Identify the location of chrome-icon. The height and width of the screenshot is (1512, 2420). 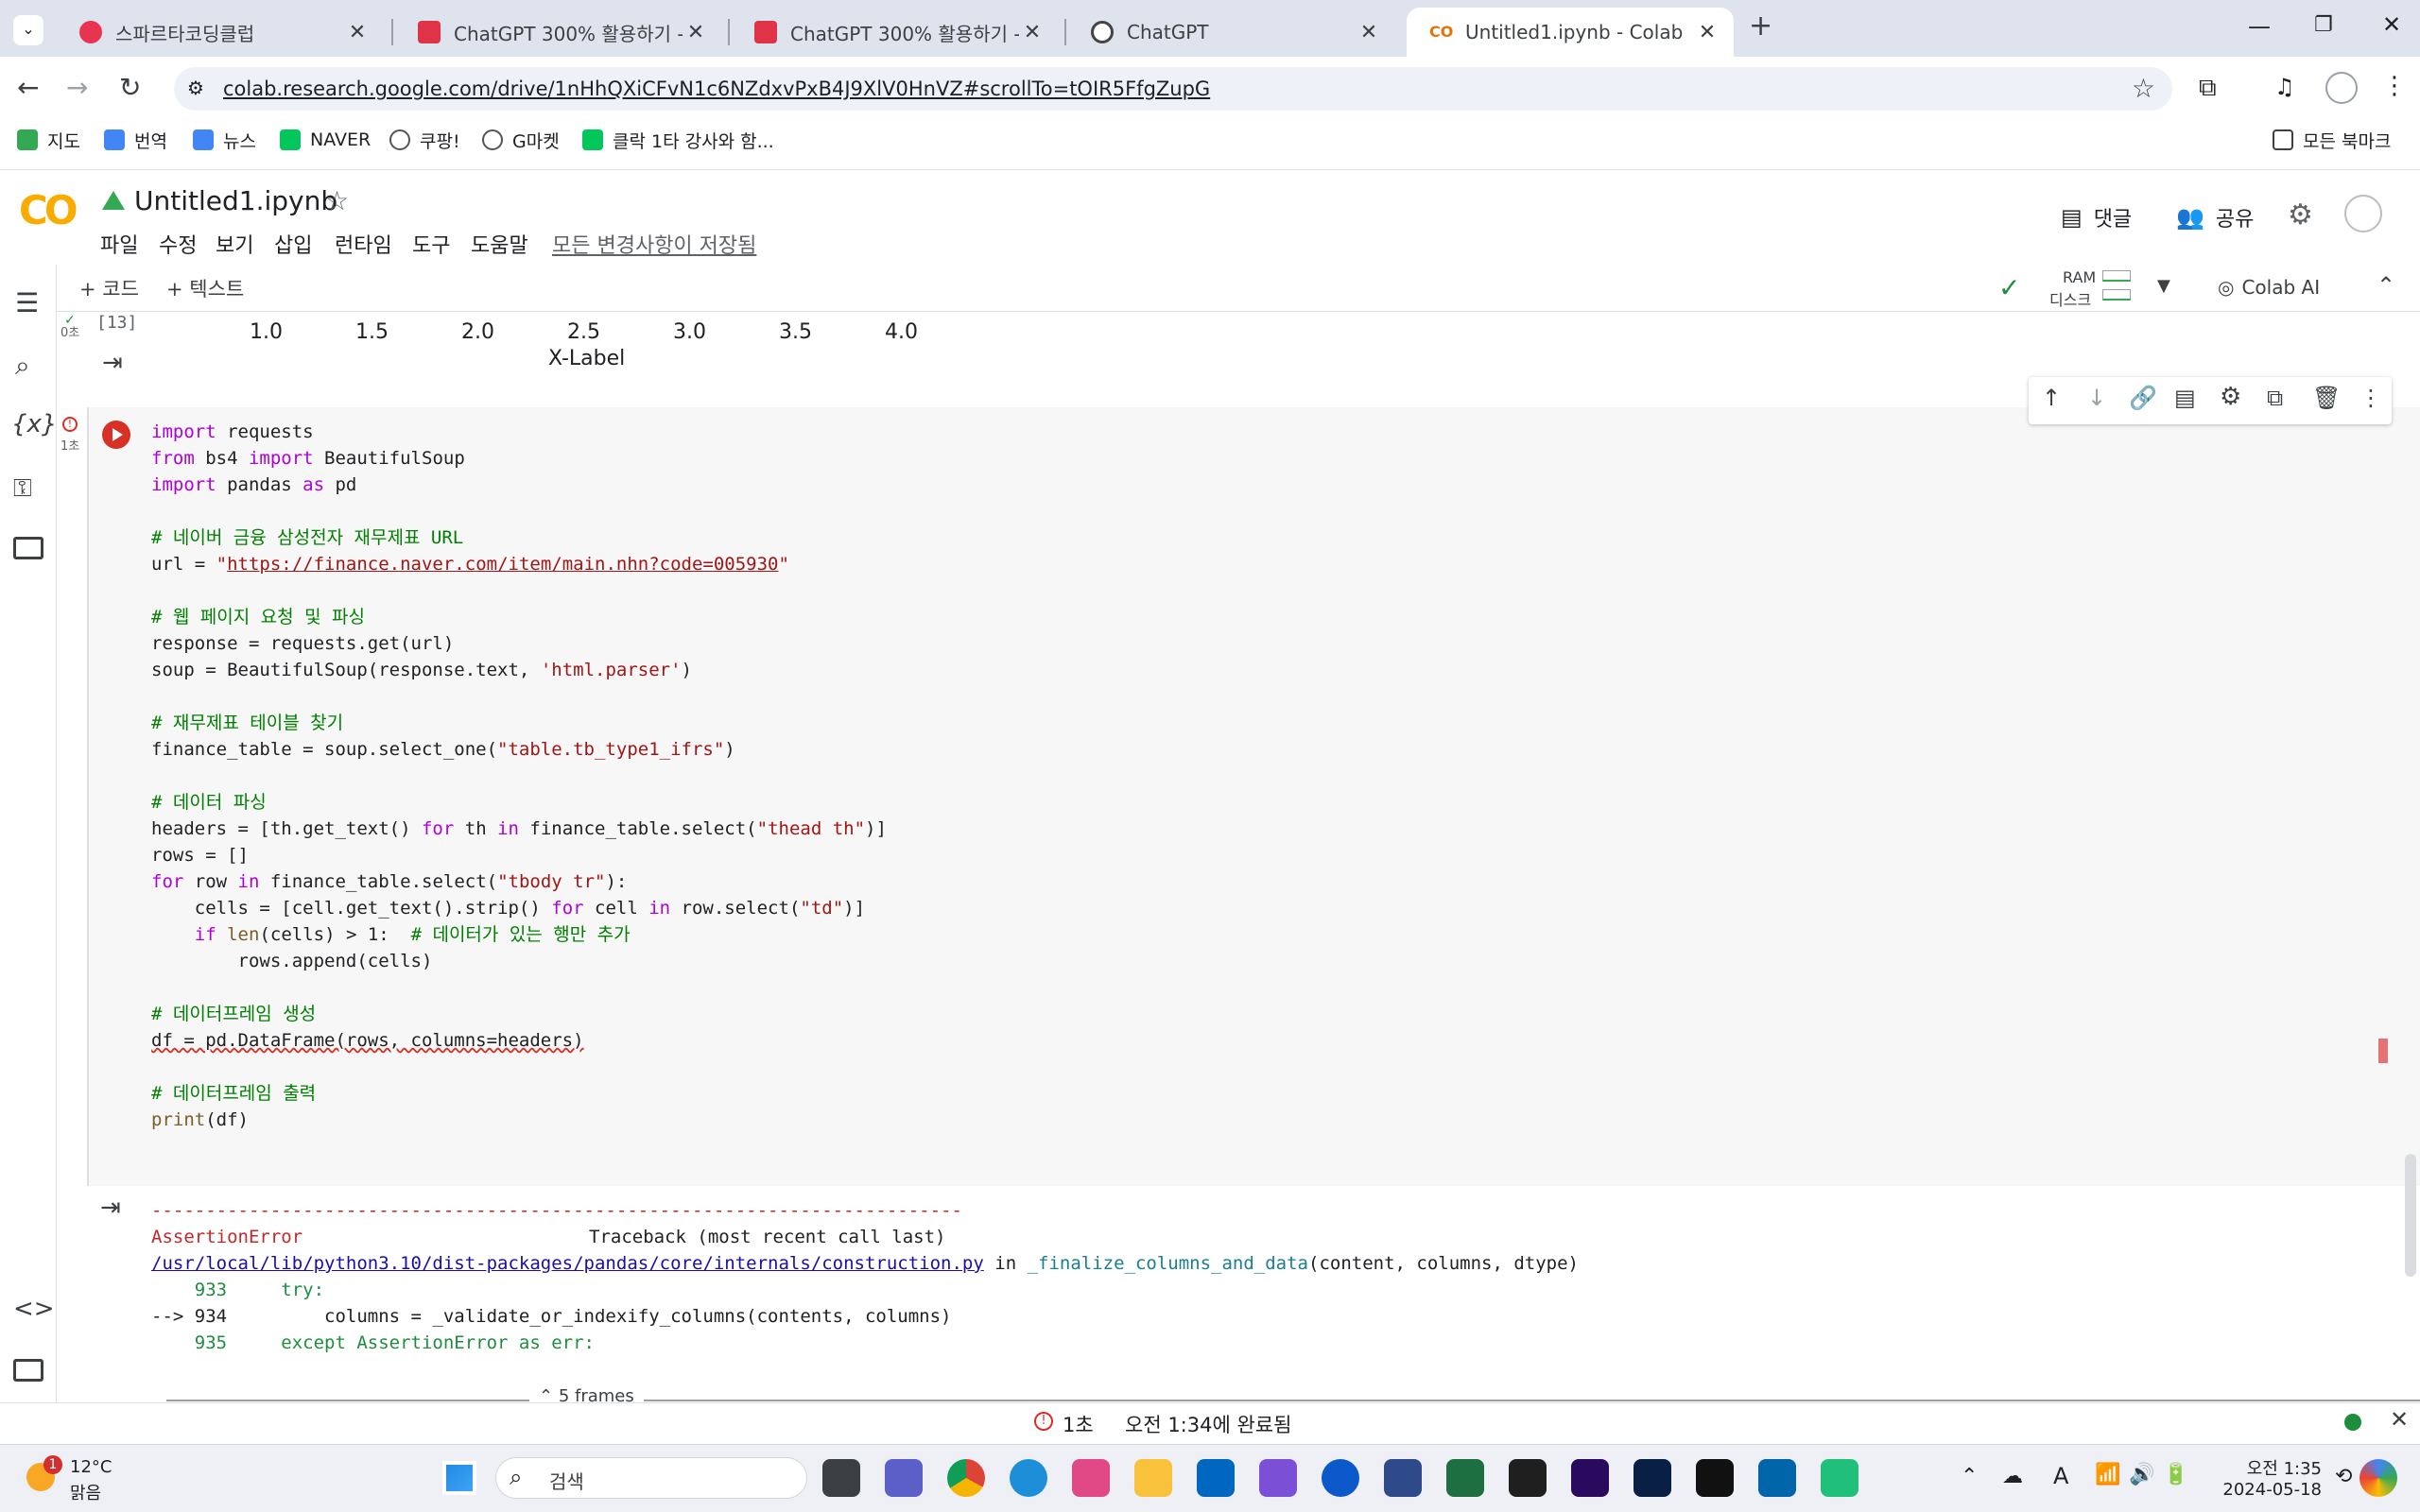
(966, 1478).